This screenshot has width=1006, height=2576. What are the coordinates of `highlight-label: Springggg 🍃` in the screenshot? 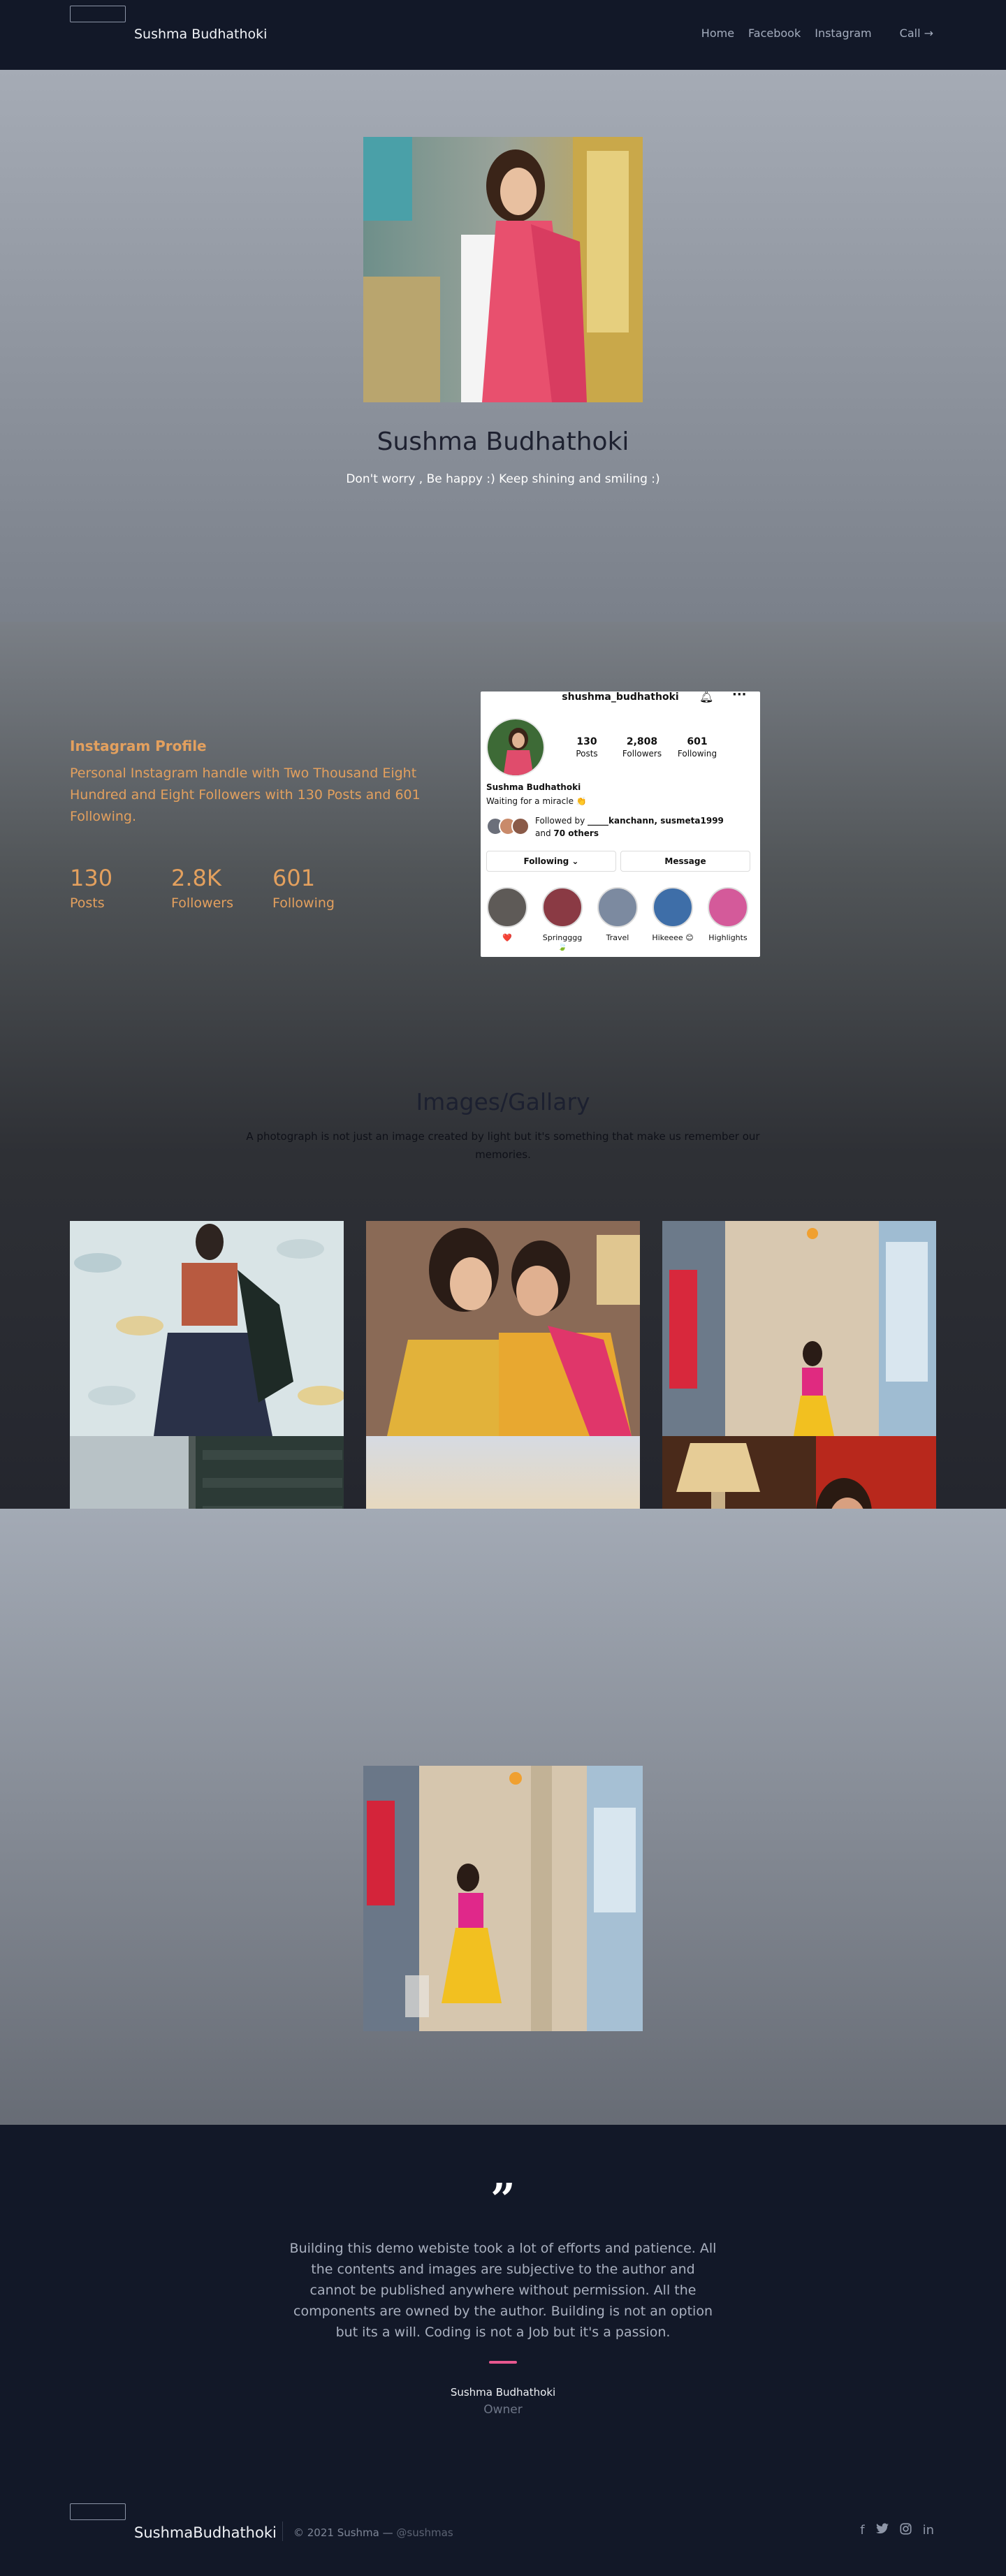 It's located at (562, 942).